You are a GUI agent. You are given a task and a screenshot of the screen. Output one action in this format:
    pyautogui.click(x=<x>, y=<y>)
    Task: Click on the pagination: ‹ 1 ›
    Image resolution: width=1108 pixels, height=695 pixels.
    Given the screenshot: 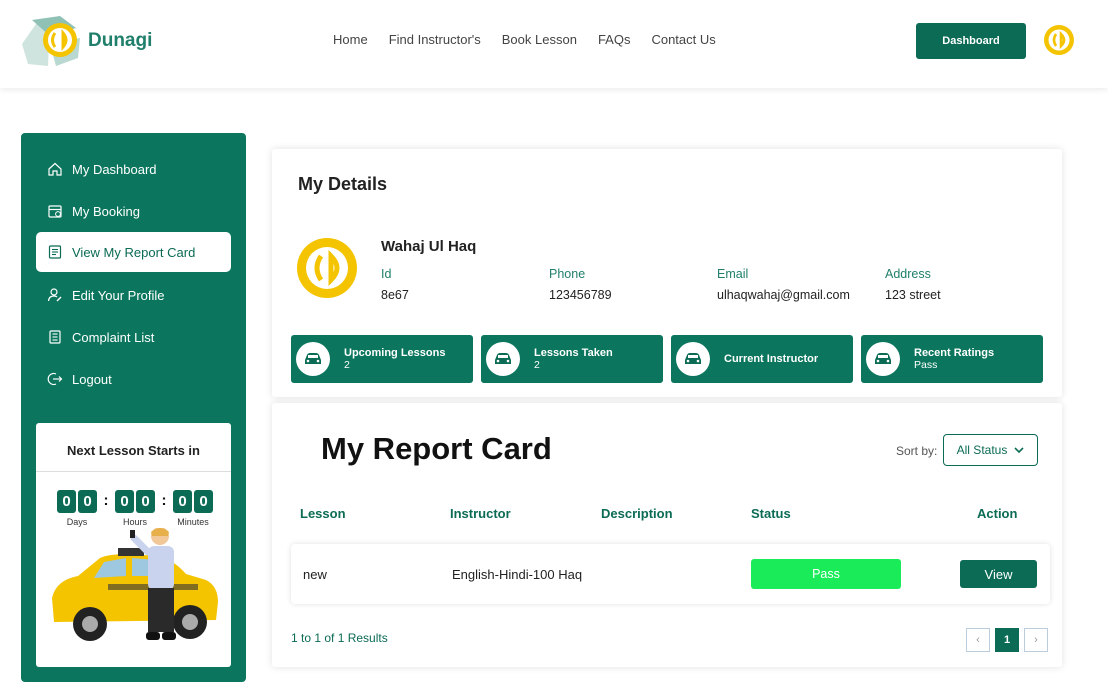 What is the action you would take?
    pyautogui.click(x=1007, y=640)
    